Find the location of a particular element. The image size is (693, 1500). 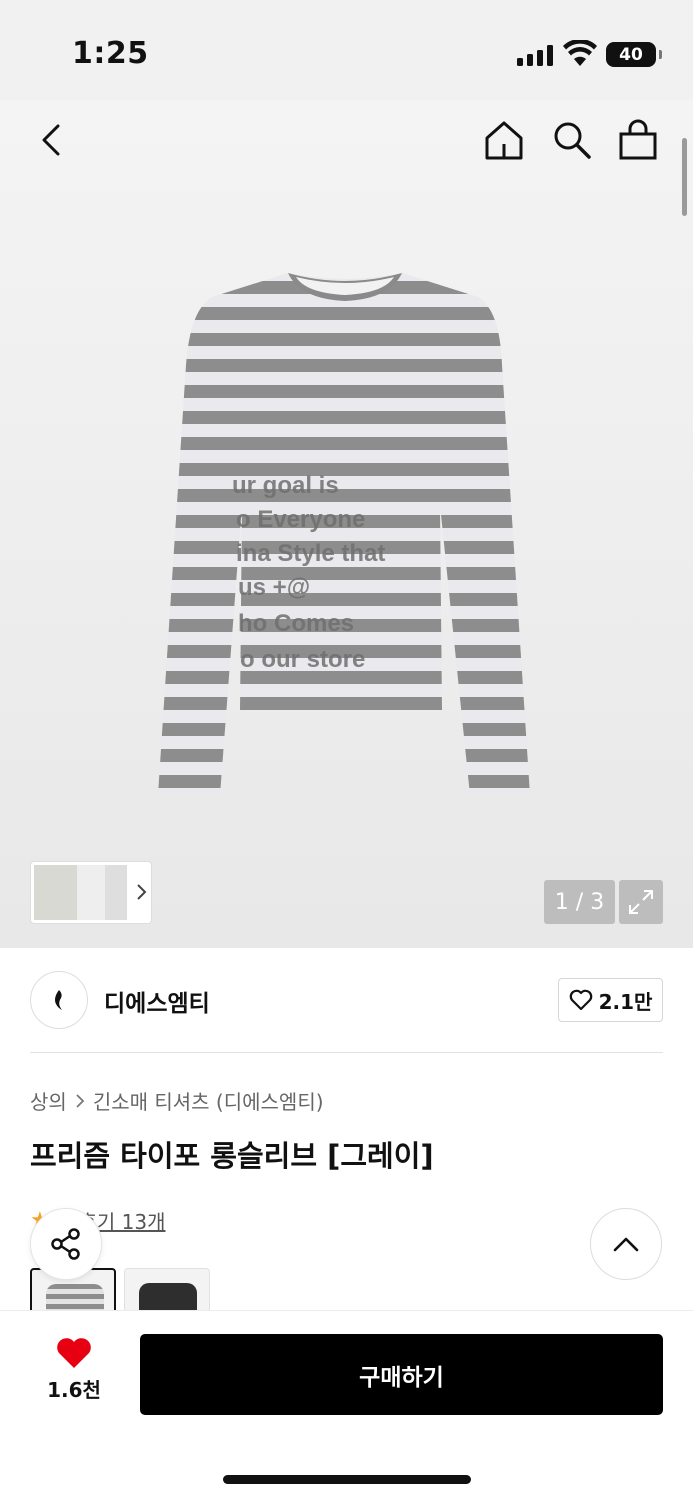

wishlist-count: 1.6천 is located at coordinates (74, 1390).